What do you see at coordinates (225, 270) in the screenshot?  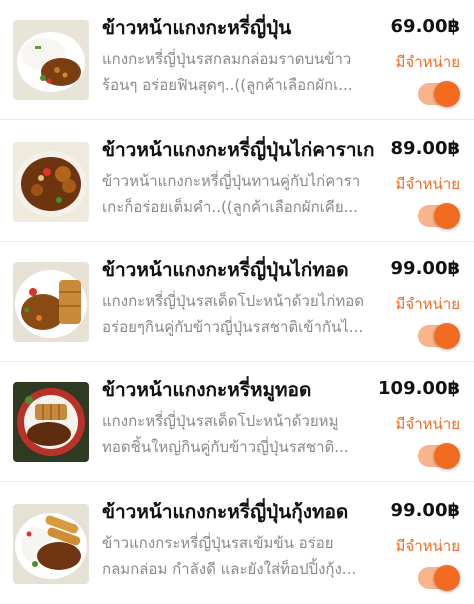 I see `item-name: ข้าวหน้าแกงกะหรี่ญี่ปุ่นไก่ทอด` at bounding box center [225, 270].